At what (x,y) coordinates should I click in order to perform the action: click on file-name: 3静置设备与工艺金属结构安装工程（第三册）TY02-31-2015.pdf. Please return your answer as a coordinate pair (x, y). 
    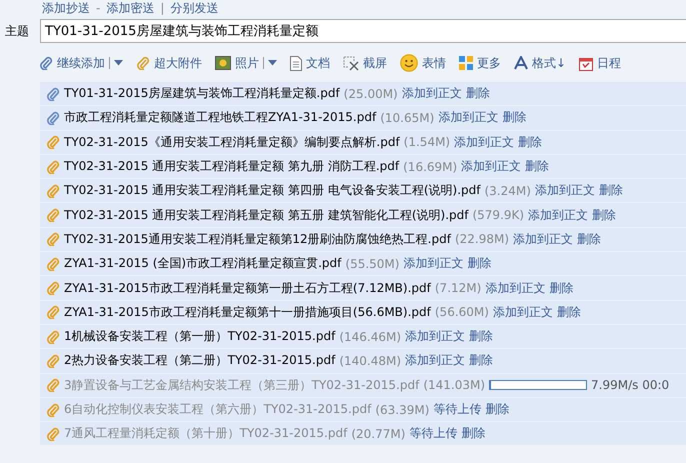
    Looking at the image, I should click on (242, 385).